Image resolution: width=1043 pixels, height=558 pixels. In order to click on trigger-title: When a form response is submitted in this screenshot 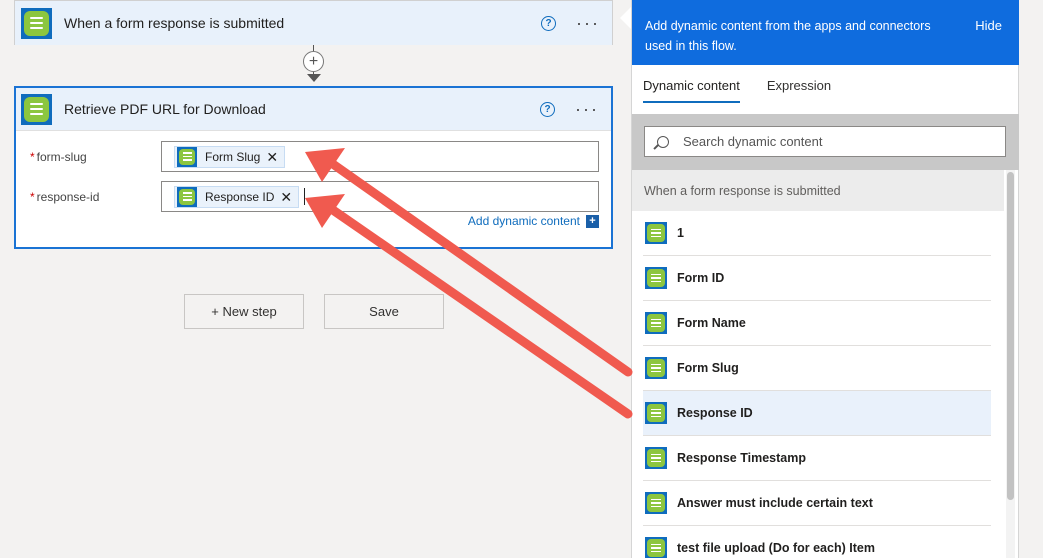, I will do `click(174, 23)`.